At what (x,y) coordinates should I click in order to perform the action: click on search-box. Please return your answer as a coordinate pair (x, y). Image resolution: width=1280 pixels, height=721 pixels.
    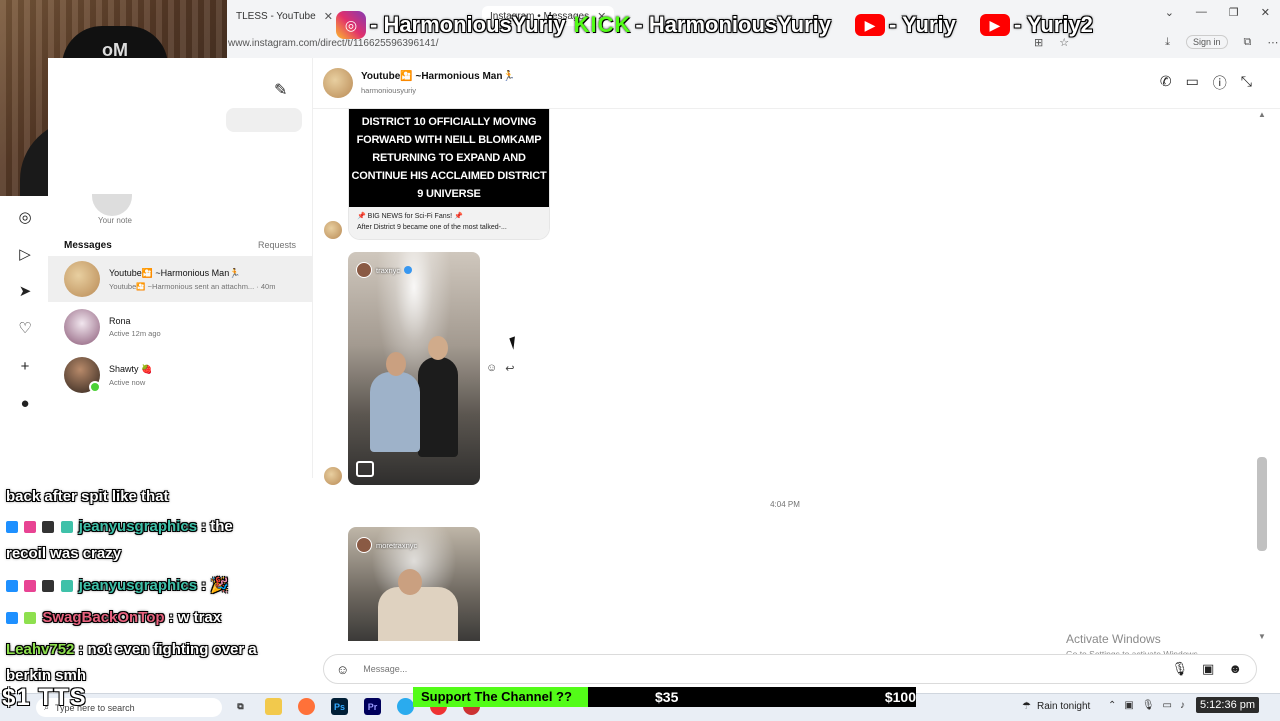
    Looking at the image, I should click on (264, 120).